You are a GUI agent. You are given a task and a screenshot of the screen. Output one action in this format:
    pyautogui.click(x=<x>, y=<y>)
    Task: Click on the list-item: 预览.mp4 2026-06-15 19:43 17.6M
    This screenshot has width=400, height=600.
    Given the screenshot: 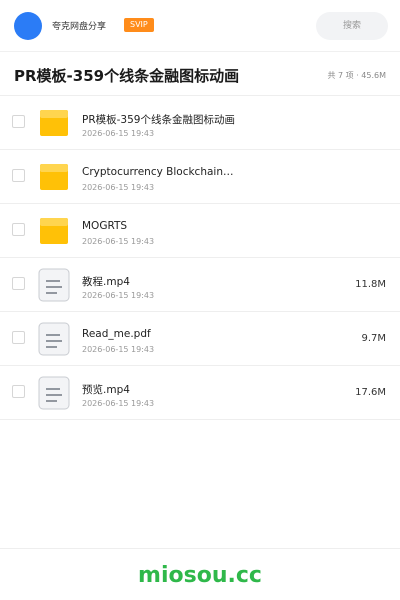 What is the action you would take?
    pyautogui.click(x=200, y=393)
    